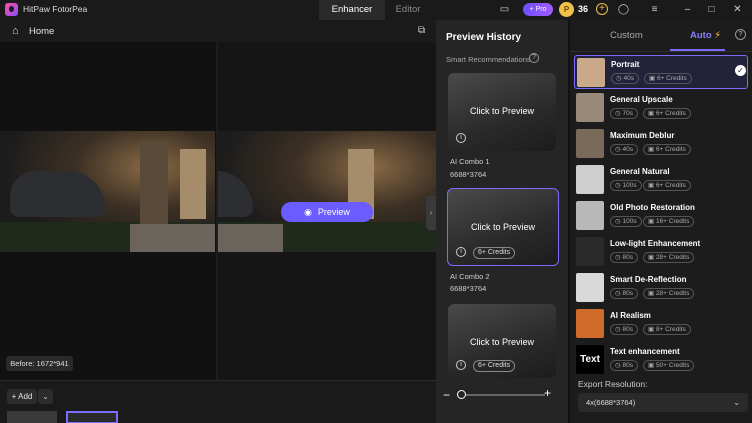 Image resolution: width=752 pixels, height=423 pixels. What do you see at coordinates (705, 35) in the screenshot?
I see `tab-auto: Auto ⚡` at bounding box center [705, 35].